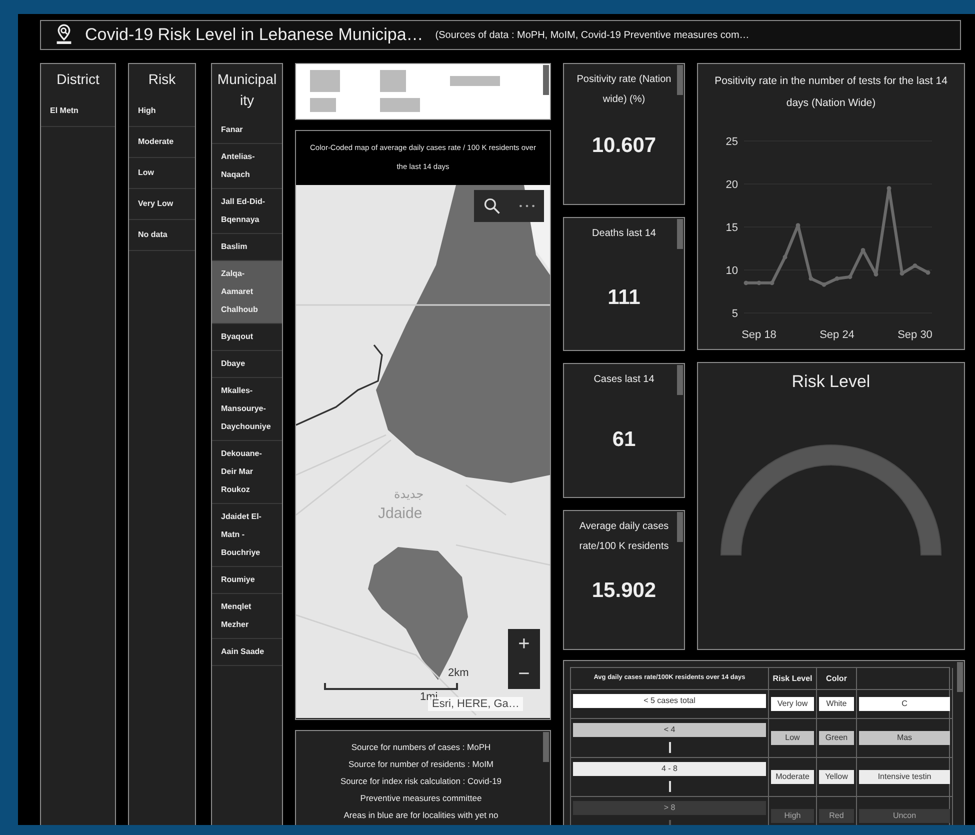 Image resolution: width=975 pixels, height=835 pixels. I want to click on source-note: Source for numbers of cases : MoPH, so click(421, 747).